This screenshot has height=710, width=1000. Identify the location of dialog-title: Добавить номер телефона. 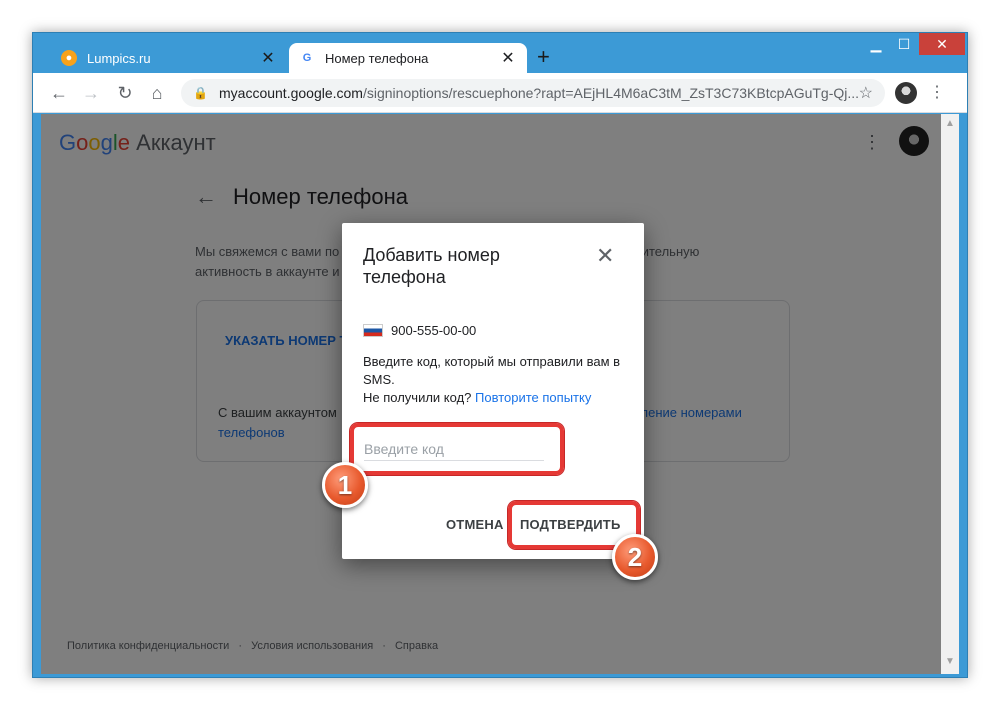
(431, 266).